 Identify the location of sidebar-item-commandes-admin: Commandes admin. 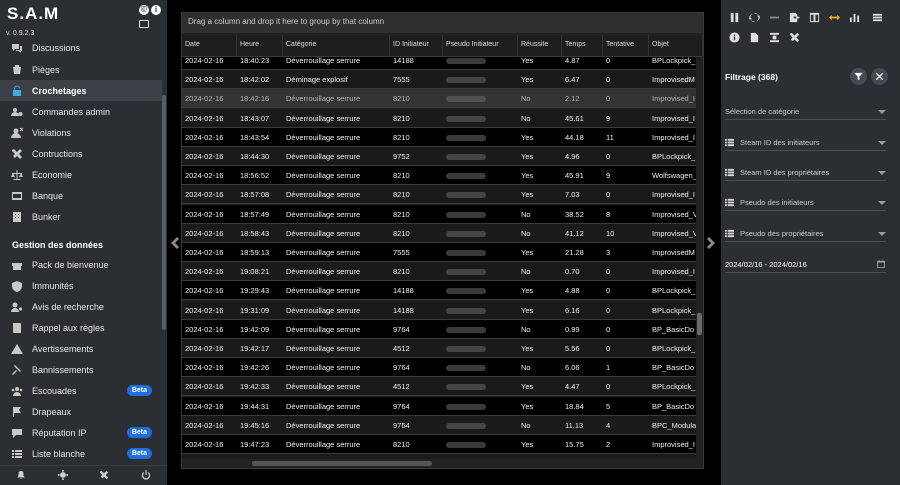
(81, 111).